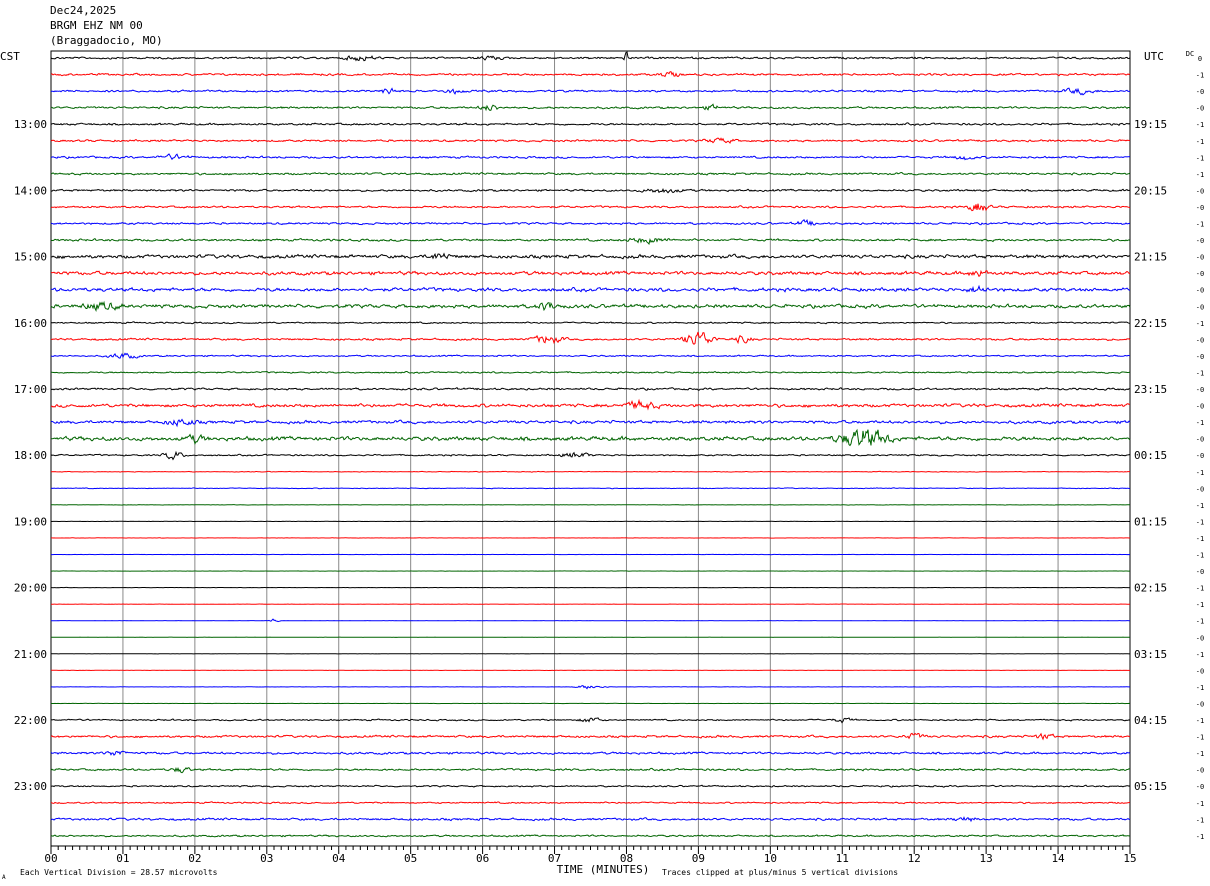 This screenshot has width=1210, height=886. What do you see at coordinates (30, 389) in the screenshot?
I see `cst-hour-label: 17:00` at bounding box center [30, 389].